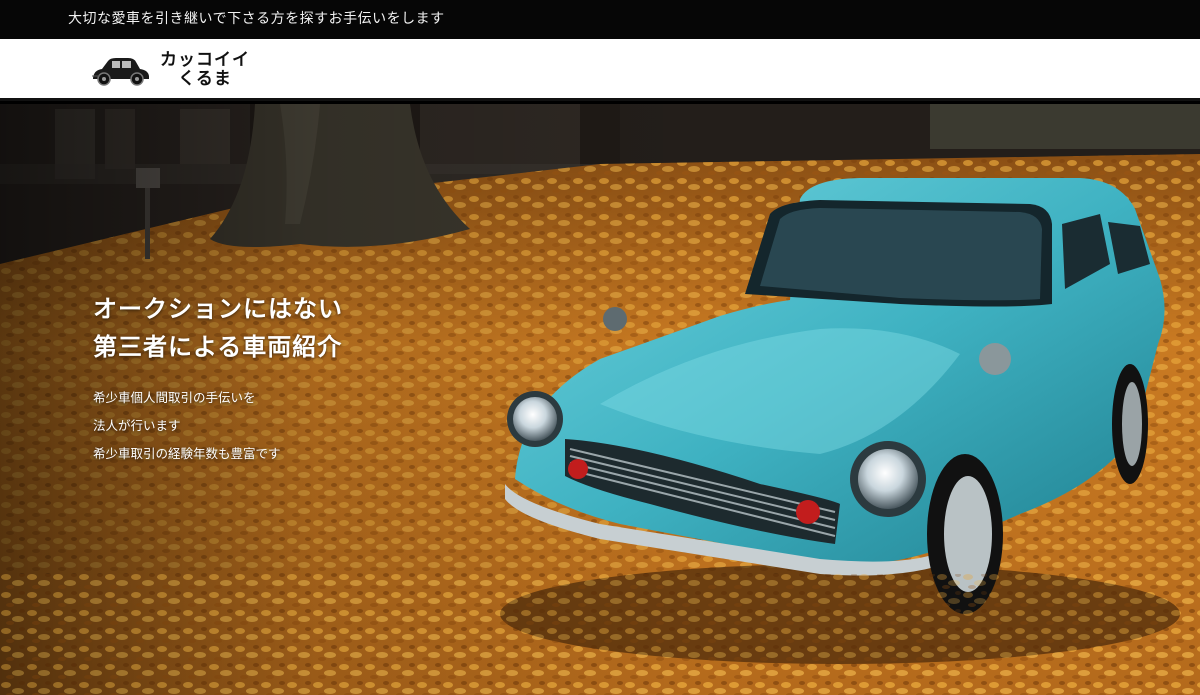 The height and width of the screenshot is (695, 1200). I want to click on site-logo-link: カッコイイ くるま, so click(195, 70).